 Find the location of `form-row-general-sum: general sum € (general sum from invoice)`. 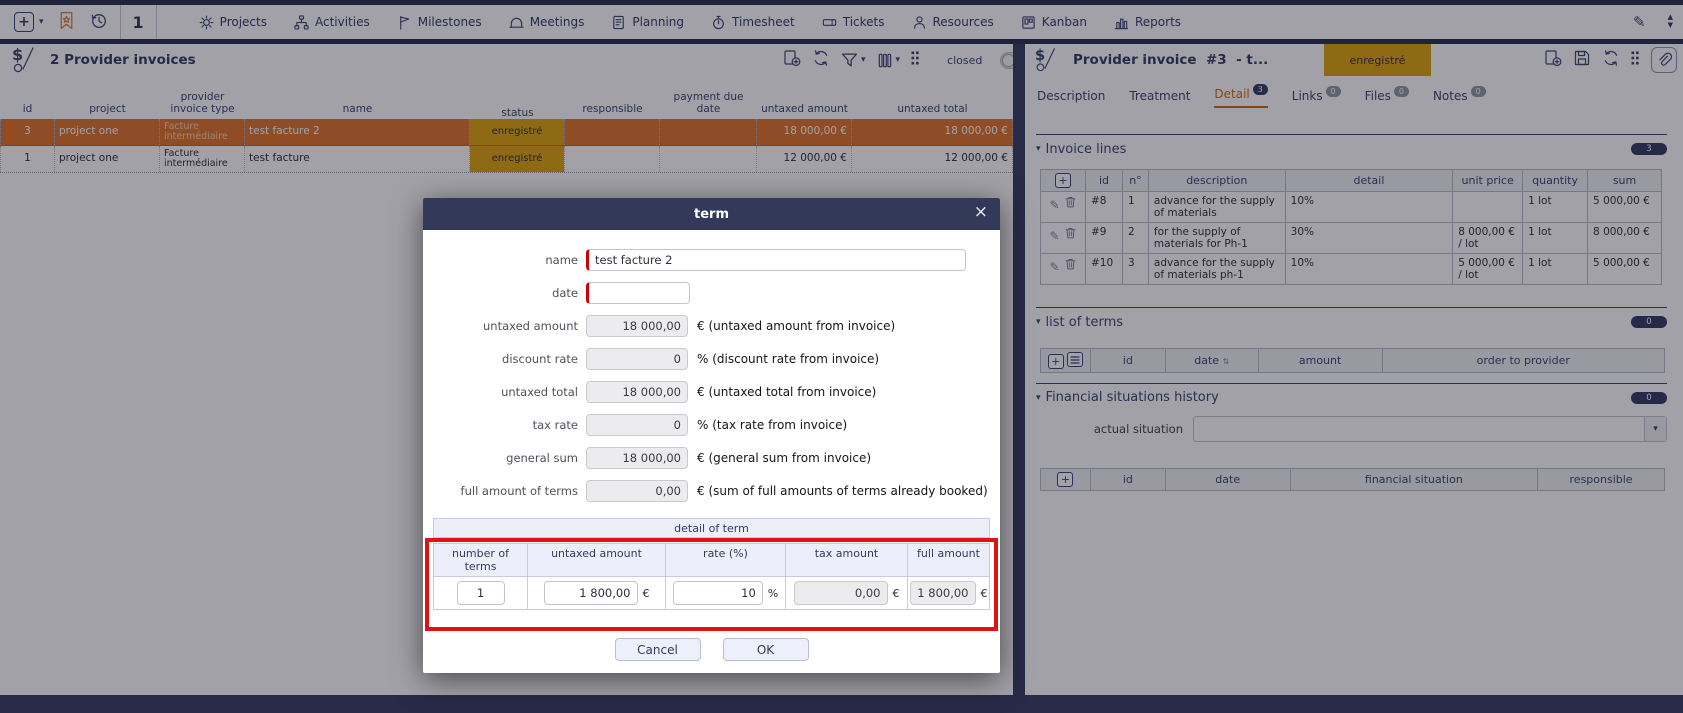

form-row-general-sum: general sum € (general sum from invoice) is located at coordinates (711, 457).